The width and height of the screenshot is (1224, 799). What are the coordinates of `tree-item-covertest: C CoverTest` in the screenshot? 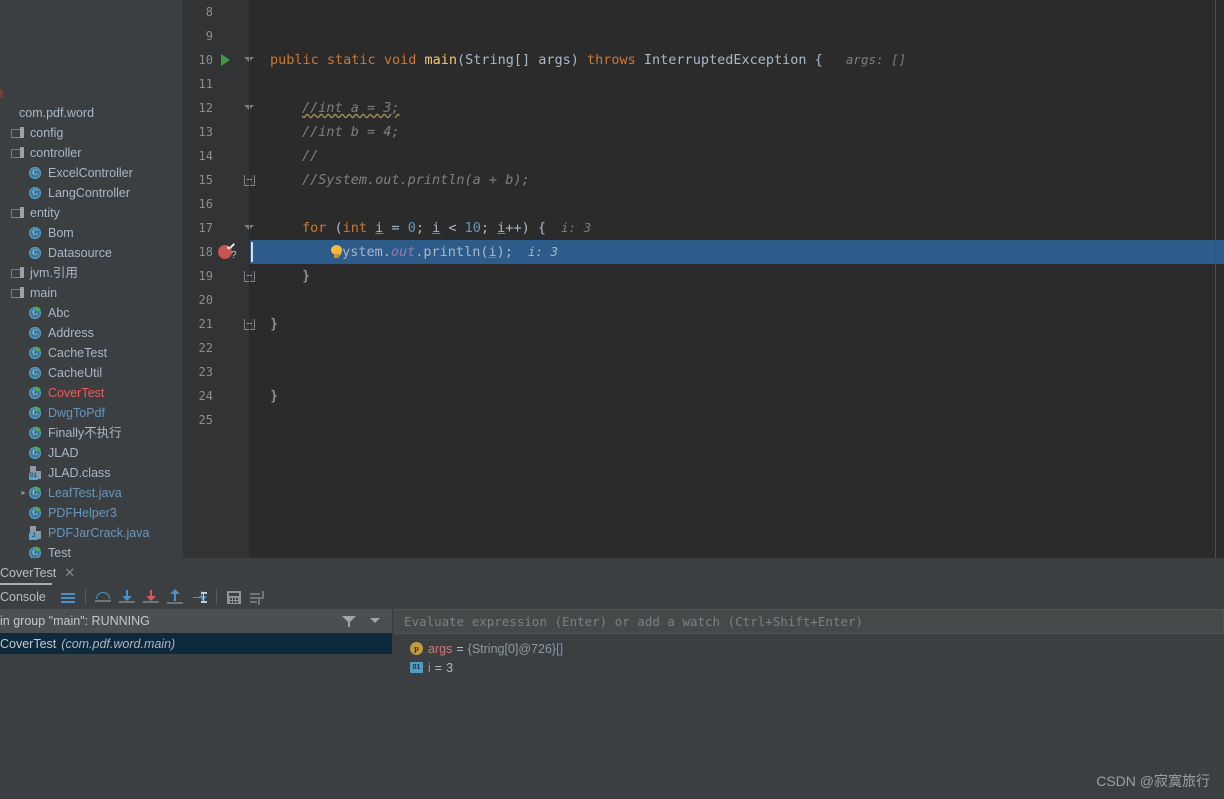 It's located at (91, 393).